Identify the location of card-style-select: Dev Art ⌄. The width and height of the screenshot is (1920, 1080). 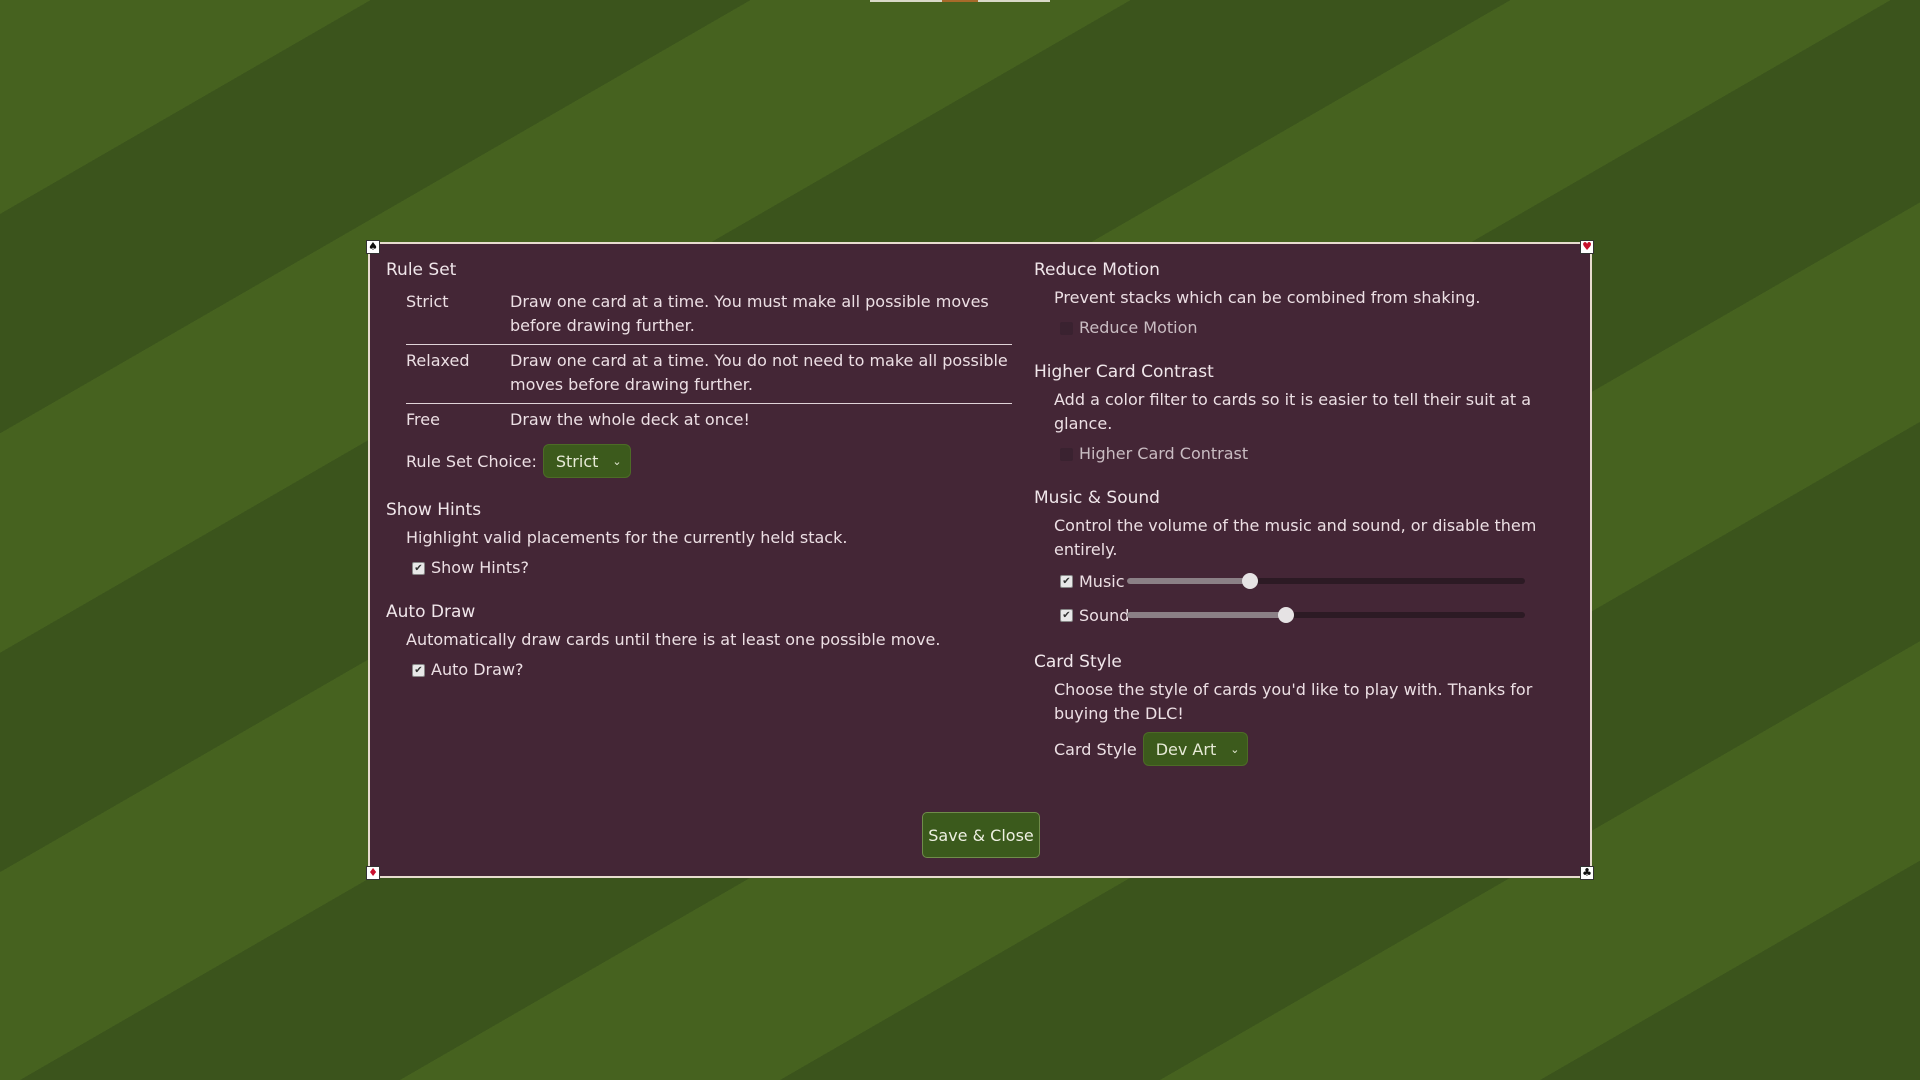
(1195, 749).